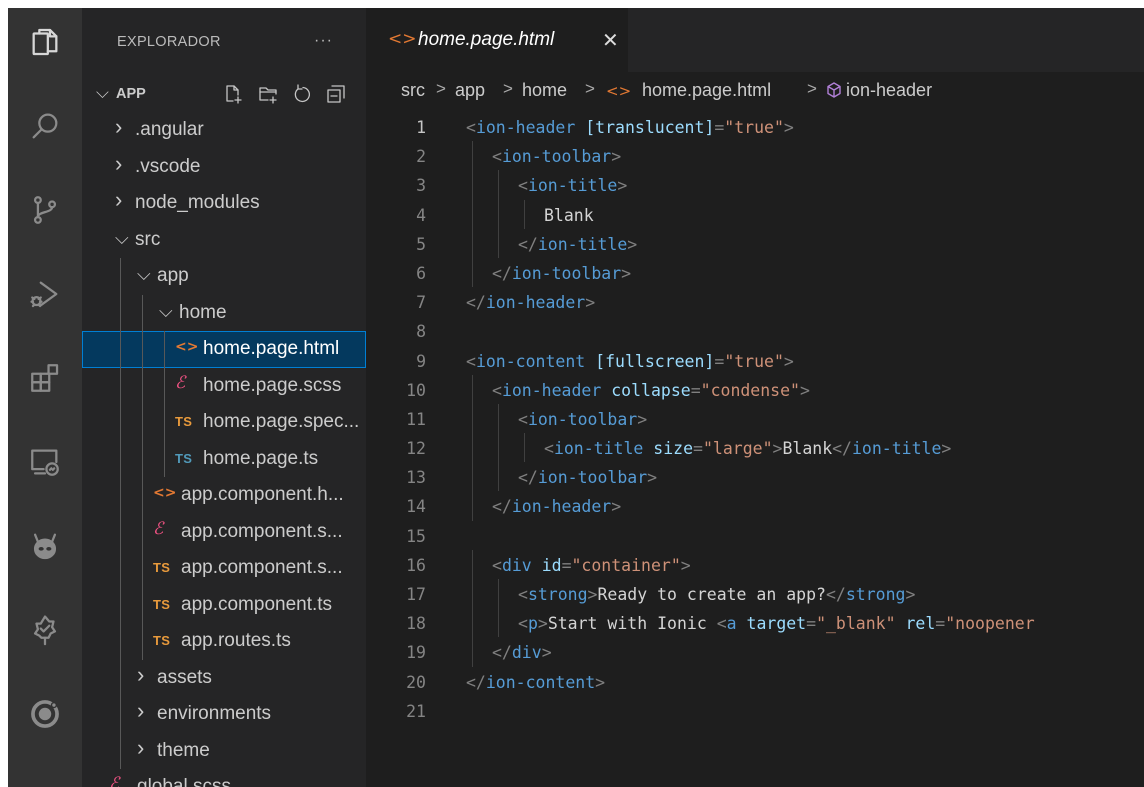 This screenshot has height=787, width=1144. Describe the element at coordinates (45, 630) in the screenshot. I see `tree-icon` at that location.